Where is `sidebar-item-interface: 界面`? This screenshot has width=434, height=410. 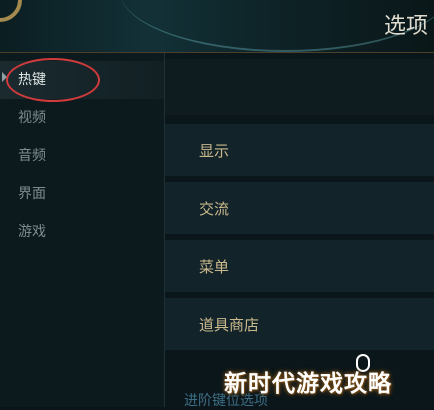 sidebar-item-interface: 界面 is located at coordinates (32, 193).